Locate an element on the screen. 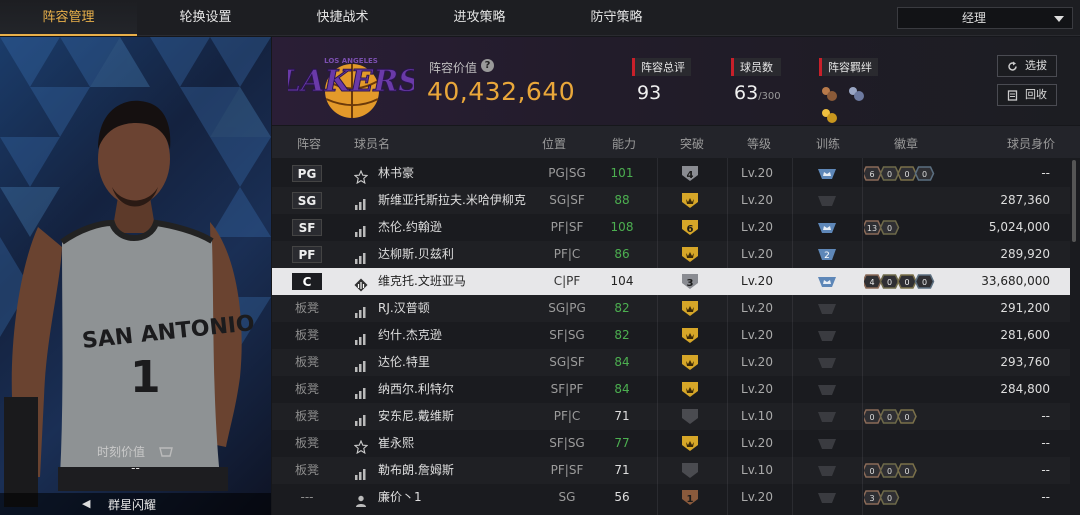 The height and width of the screenshot is (515, 1080). player-position: C|PF is located at coordinates (567, 281).